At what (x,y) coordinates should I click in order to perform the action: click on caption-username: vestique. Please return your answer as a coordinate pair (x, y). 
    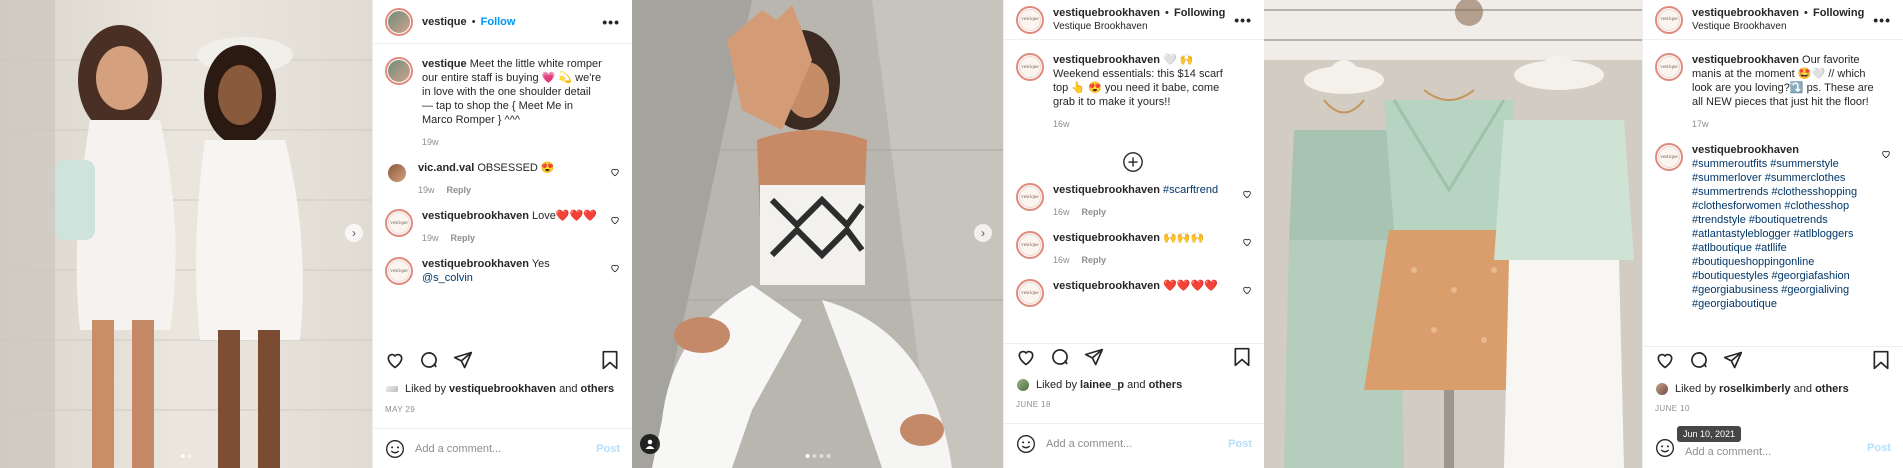
    Looking at the image, I should click on (444, 64).